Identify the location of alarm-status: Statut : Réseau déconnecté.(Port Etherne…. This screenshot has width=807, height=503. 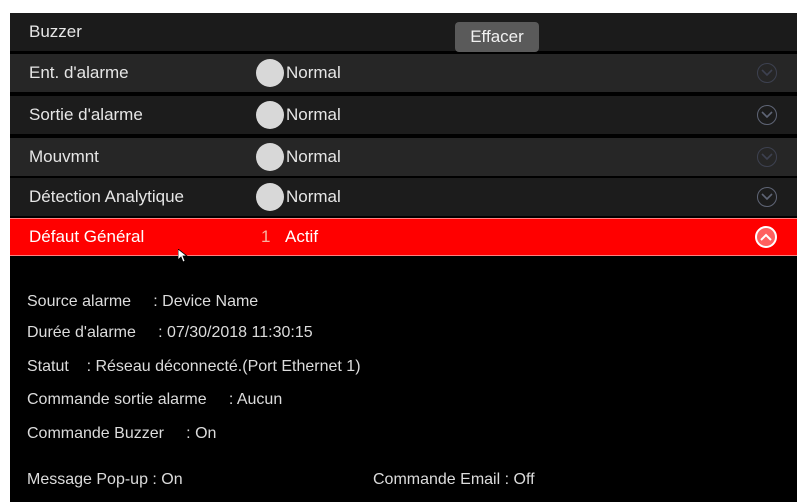
(194, 366).